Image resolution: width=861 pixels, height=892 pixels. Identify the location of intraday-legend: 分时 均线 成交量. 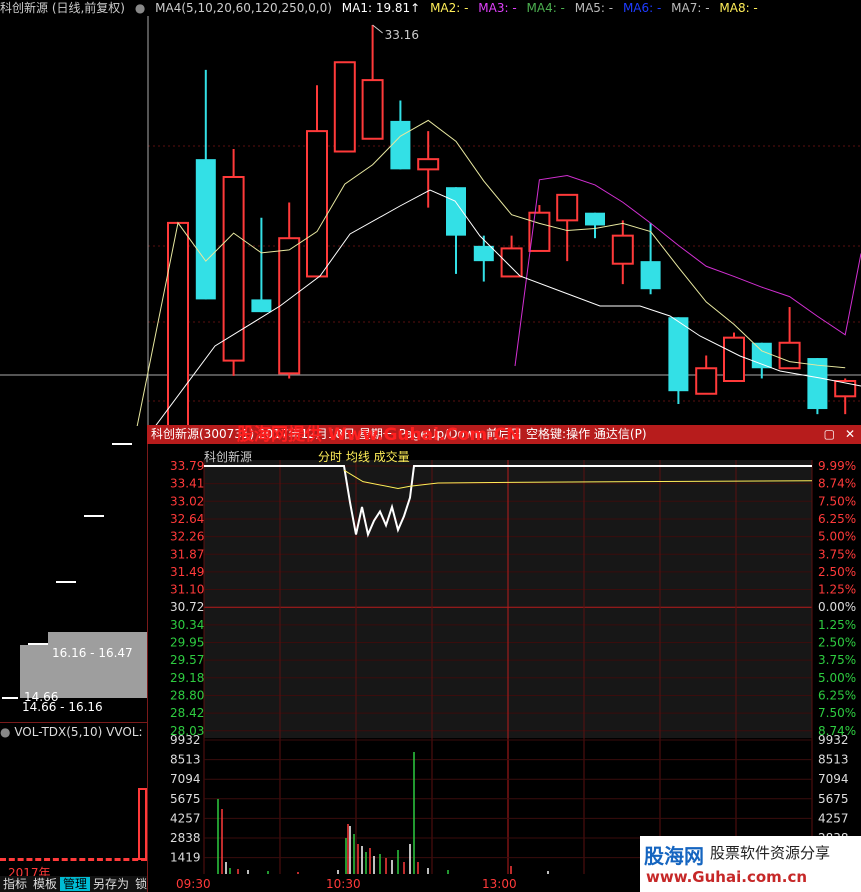
(364, 457).